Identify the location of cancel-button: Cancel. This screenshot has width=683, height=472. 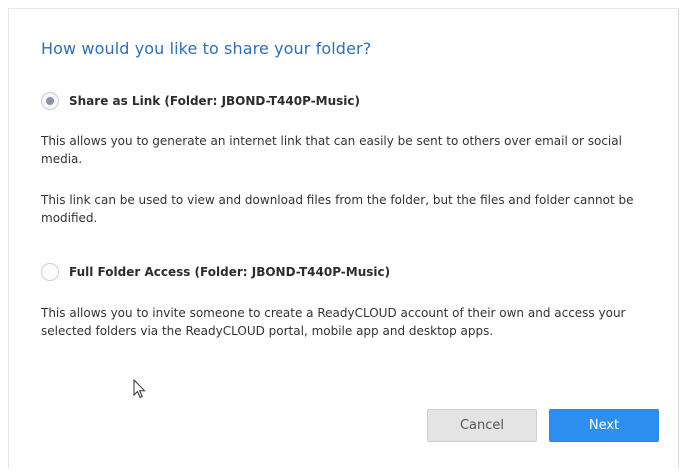
(482, 425).